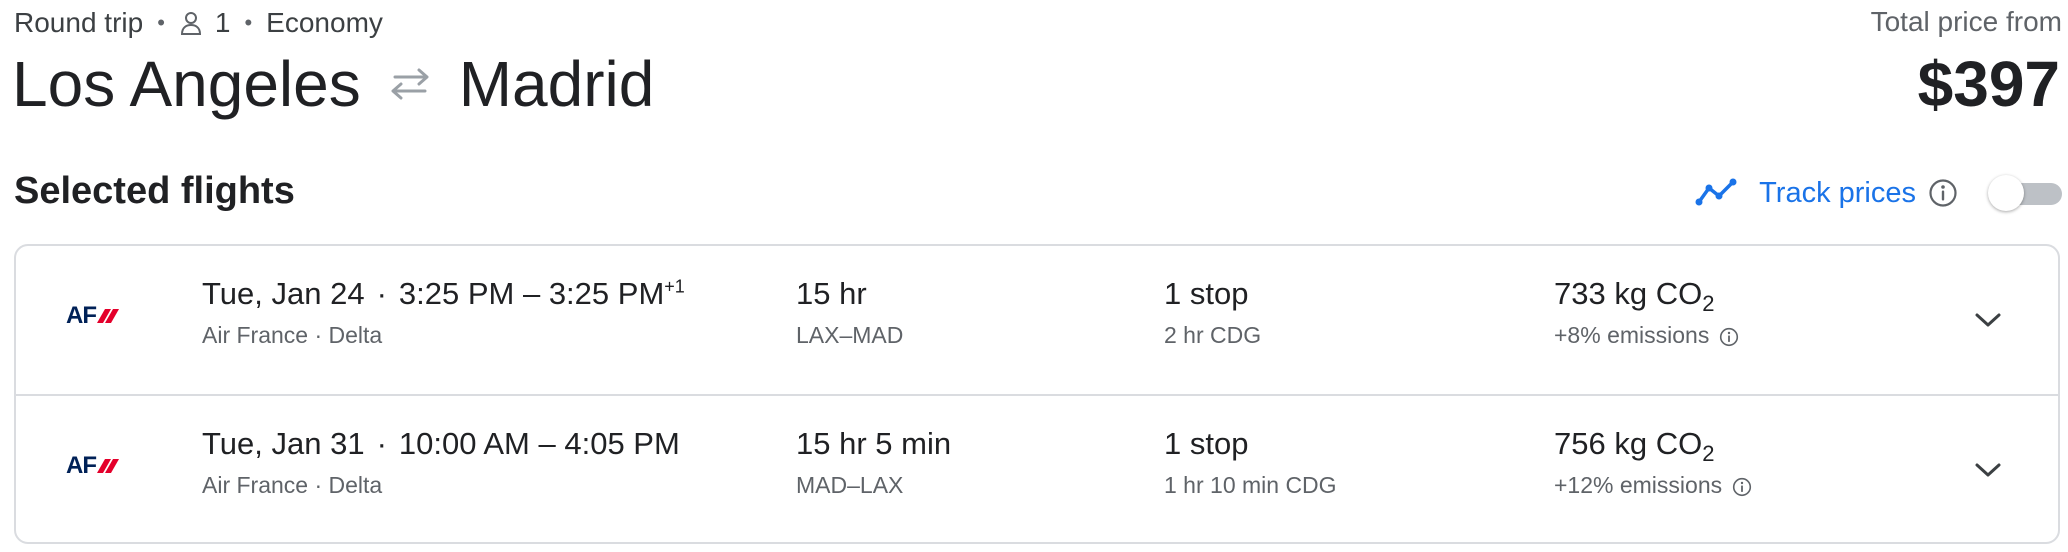 Image resolution: width=2068 pixels, height=552 pixels. What do you see at coordinates (283, 293) in the screenshot?
I see `flight-date: Tue, Jan 24` at bounding box center [283, 293].